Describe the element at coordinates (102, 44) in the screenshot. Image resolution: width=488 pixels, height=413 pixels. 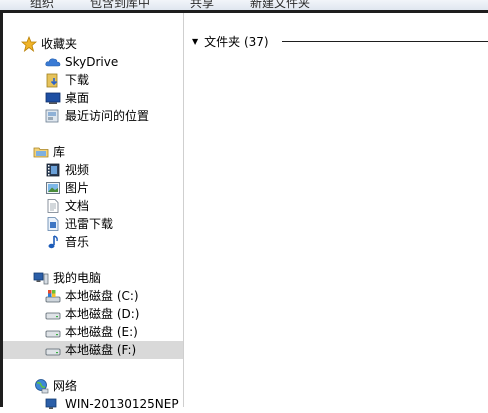
I see `nav-favorites: 收藏夹` at that location.